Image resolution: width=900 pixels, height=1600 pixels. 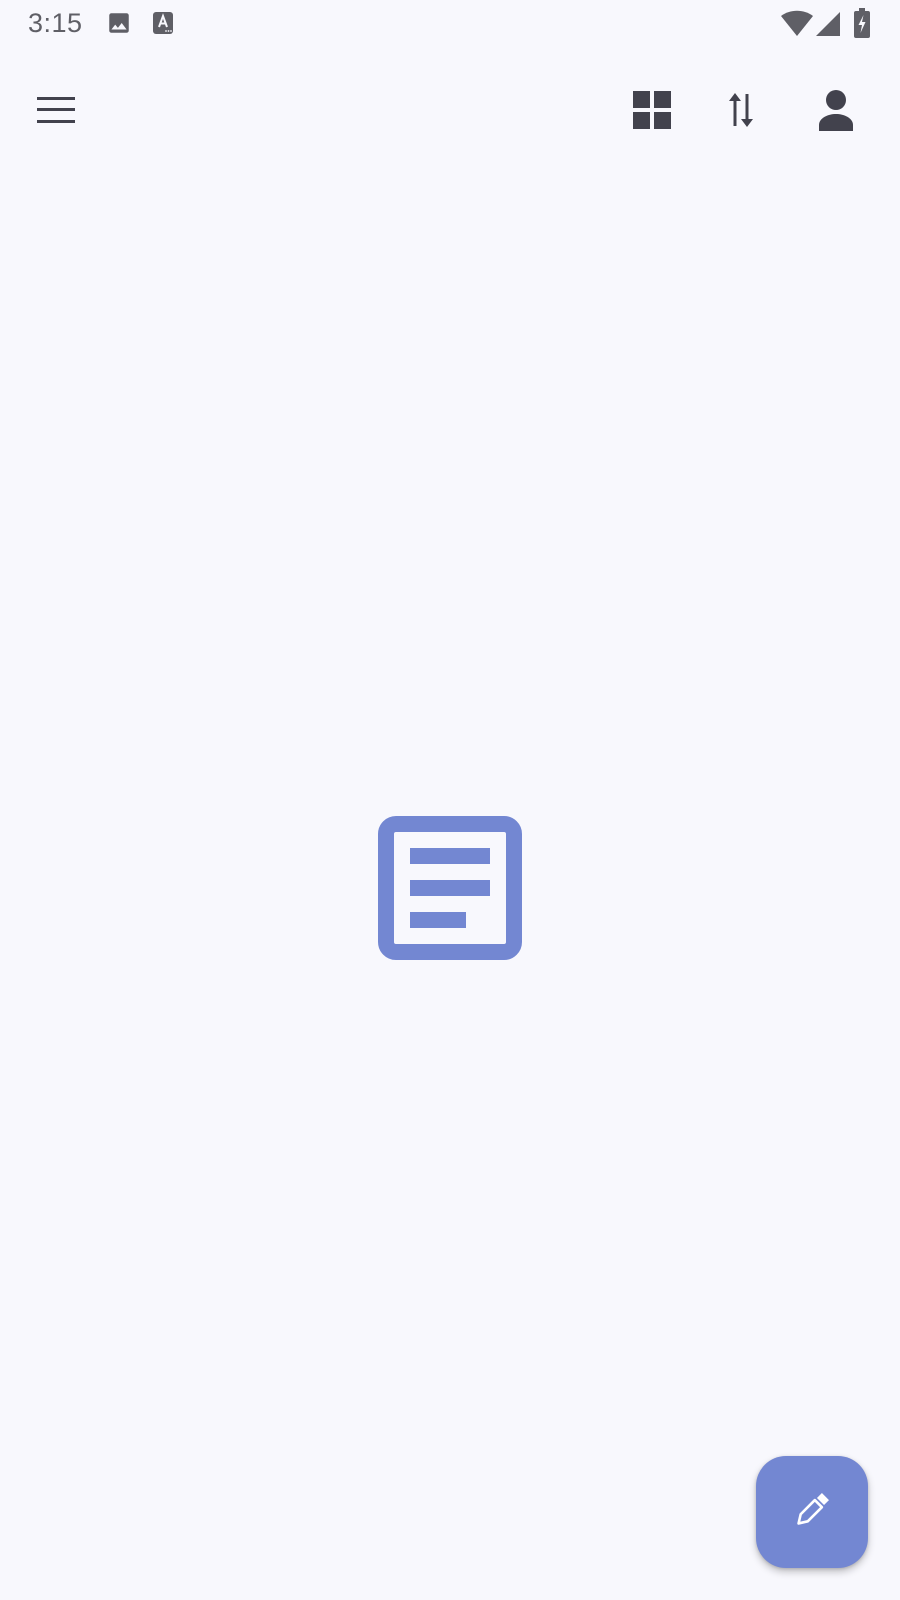 What do you see at coordinates (450, 24) in the screenshot?
I see `status-bar: 3:15` at bounding box center [450, 24].